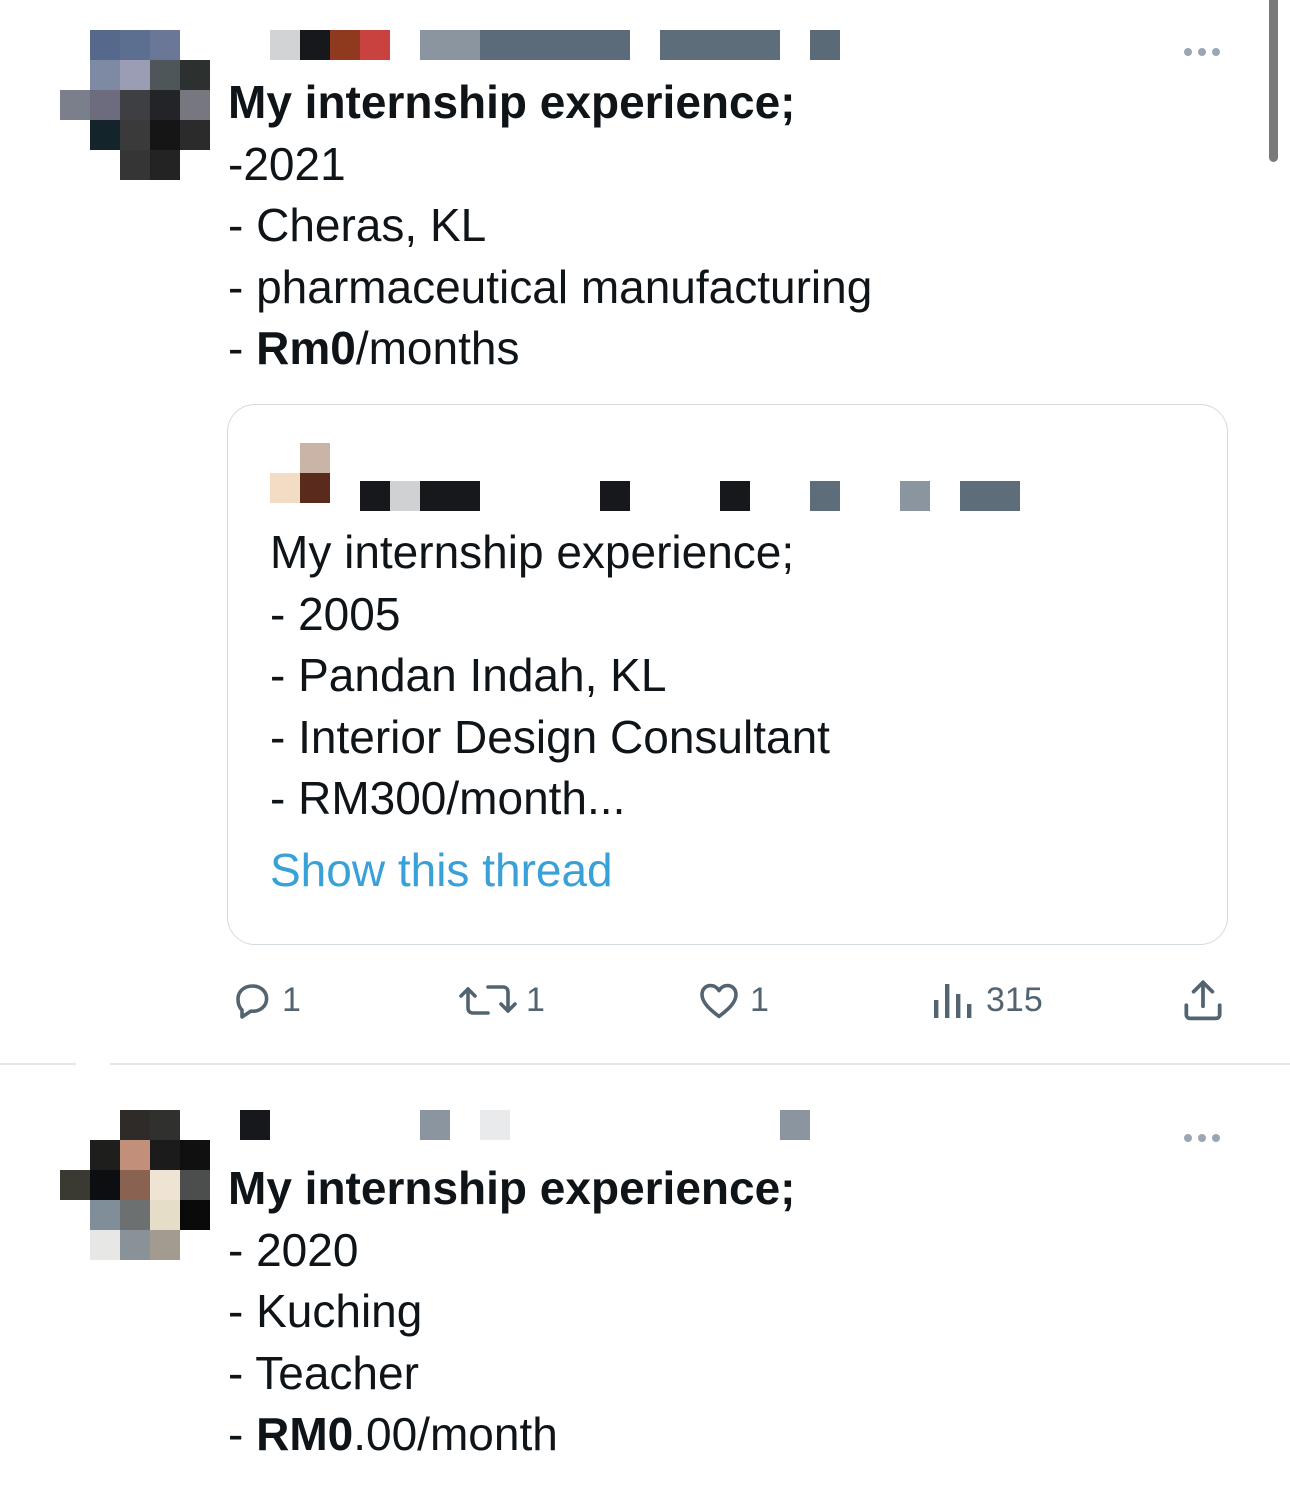 This screenshot has width=1290, height=1486. What do you see at coordinates (645, 1000) in the screenshot?
I see `tweet-action-bar: 1 1 1 315` at bounding box center [645, 1000].